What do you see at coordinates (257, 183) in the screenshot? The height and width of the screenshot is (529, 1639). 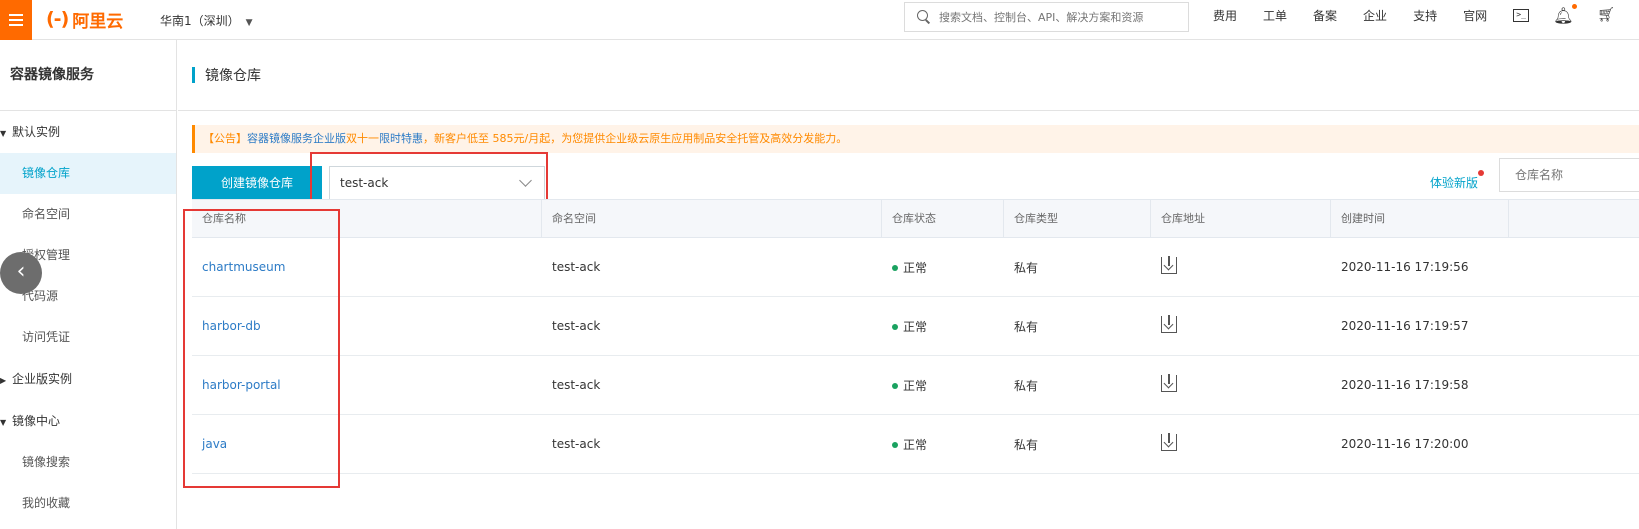 I see `create-repository-button: 创建镜像仓库` at bounding box center [257, 183].